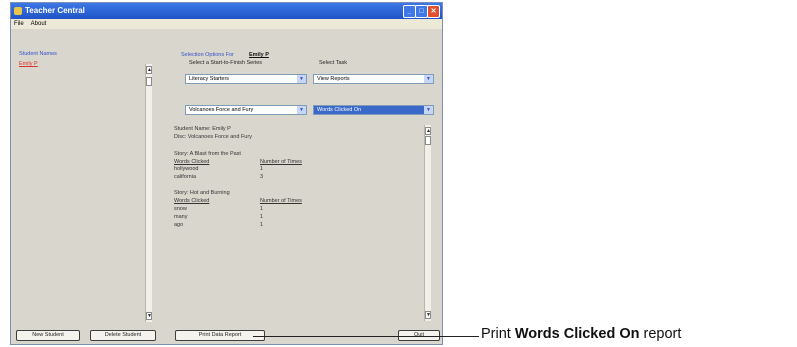 The image size is (797, 347). Describe the element at coordinates (262, 177) in the screenshot. I see `count-cell: 3` at that location.